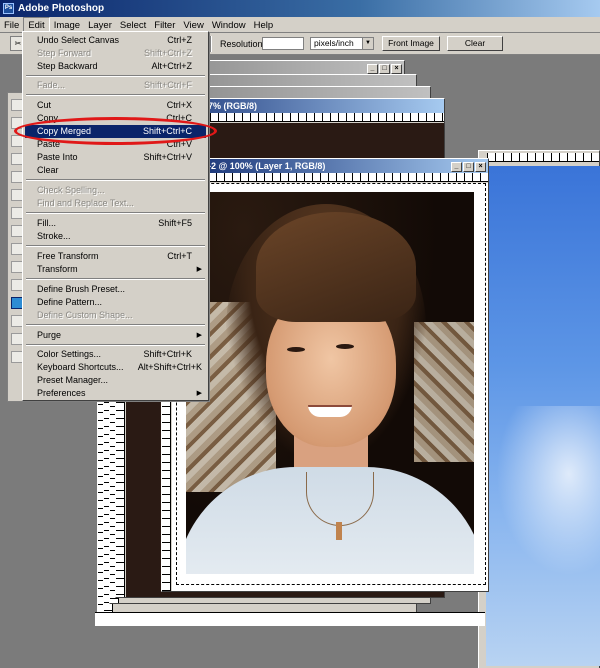 This screenshot has width=600, height=668. I want to click on menu-item-step-backward: Step Backward Alt+Ctrl+Z, so click(115, 66).